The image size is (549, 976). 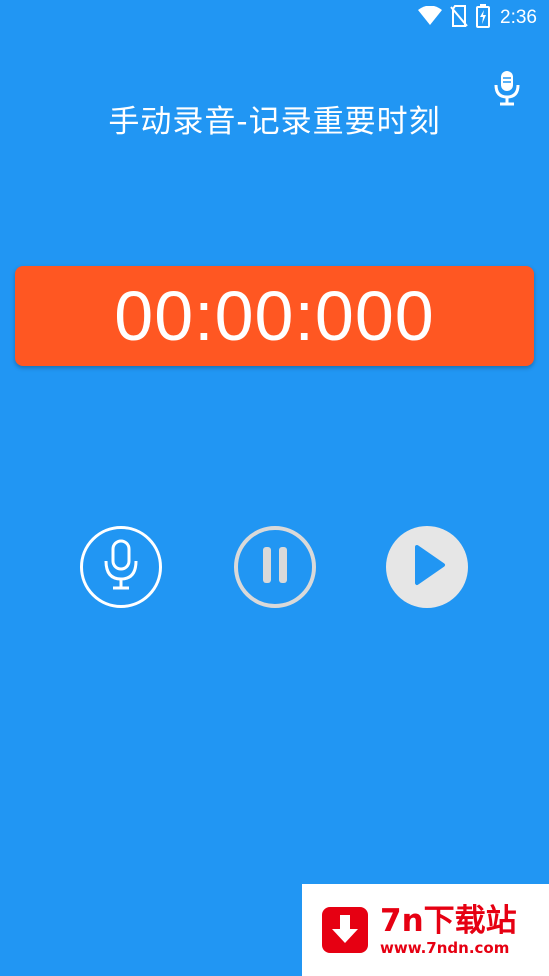 What do you see at coordinates (448, 921) in the screenshot?
I see `watermark-name: 7n下载站` at bounding box center [448, 921].